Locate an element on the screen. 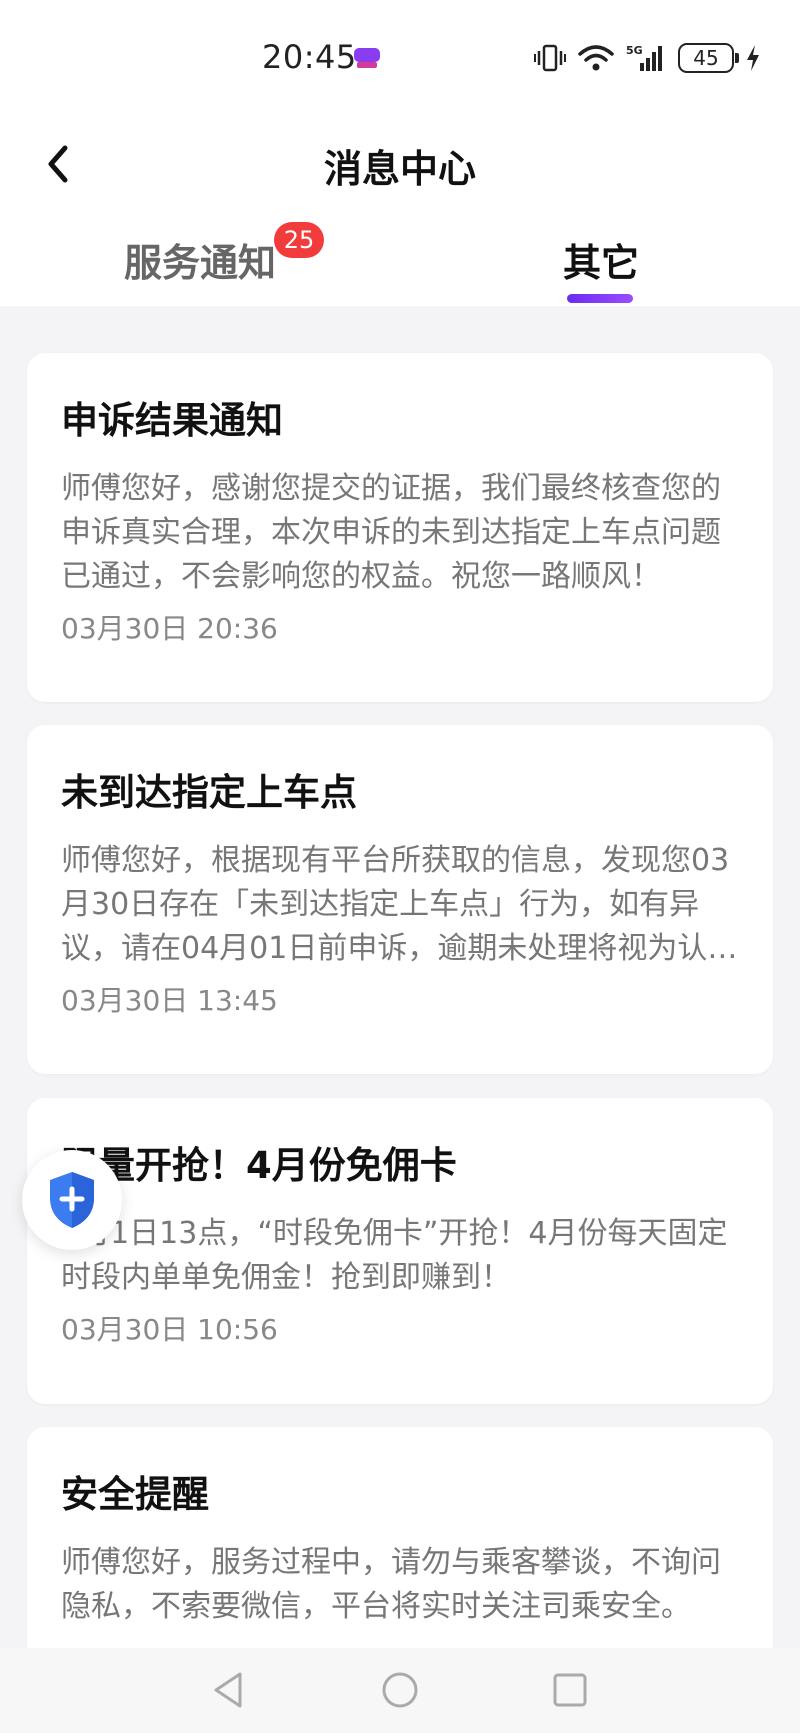  unread-count-badge: 25 is located at coordinates (299, 240).